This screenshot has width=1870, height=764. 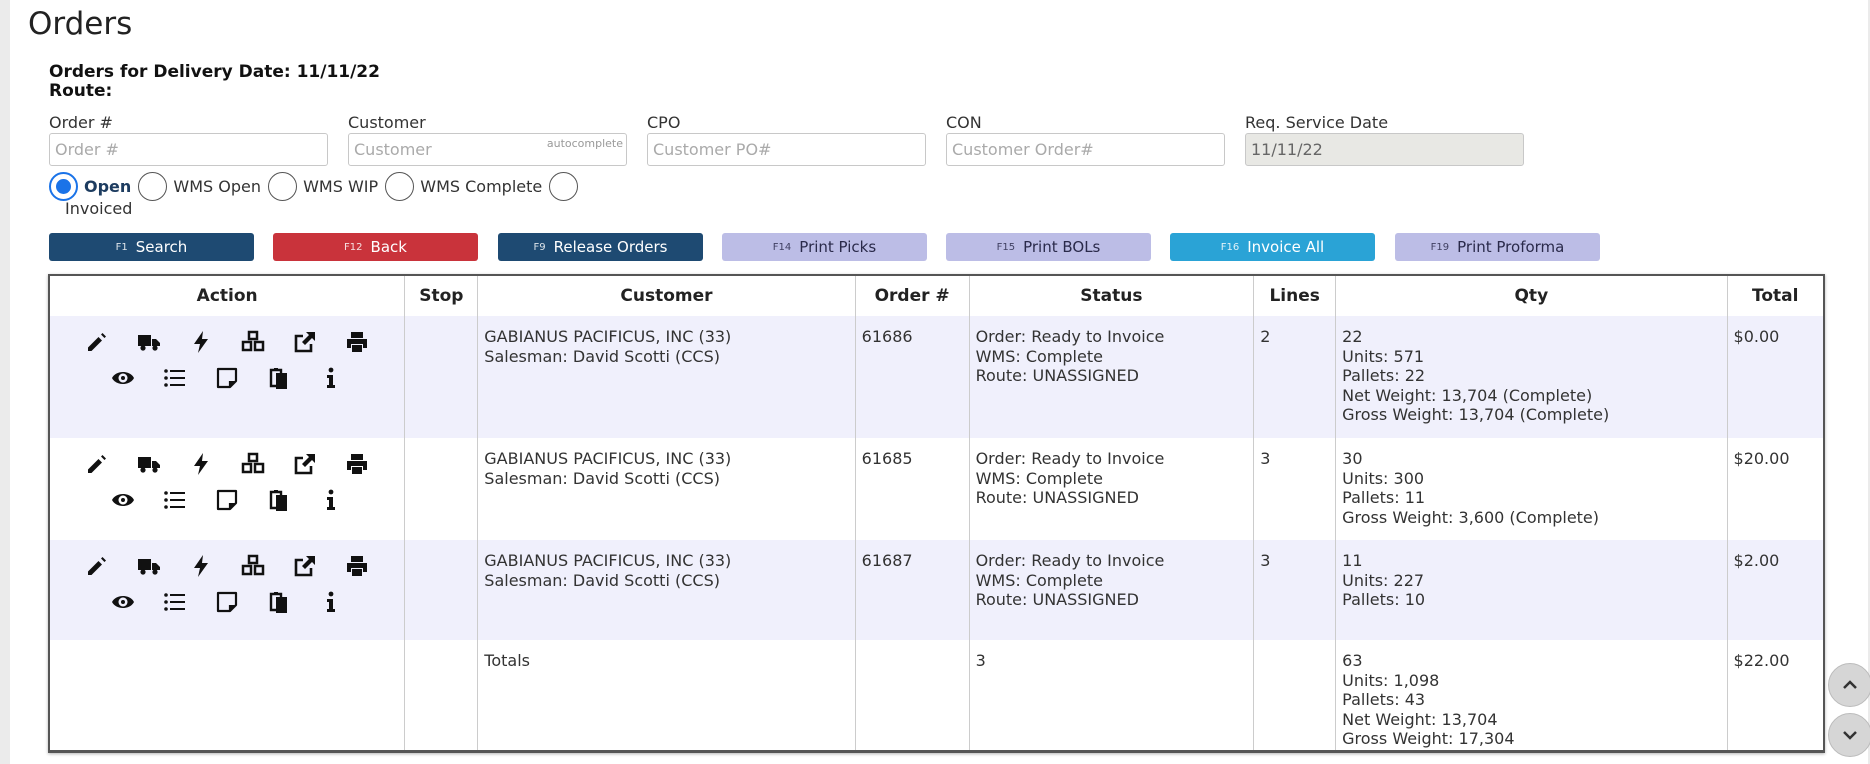 I want to click on radio-wms-open-circle, so click(x=153, y=186).